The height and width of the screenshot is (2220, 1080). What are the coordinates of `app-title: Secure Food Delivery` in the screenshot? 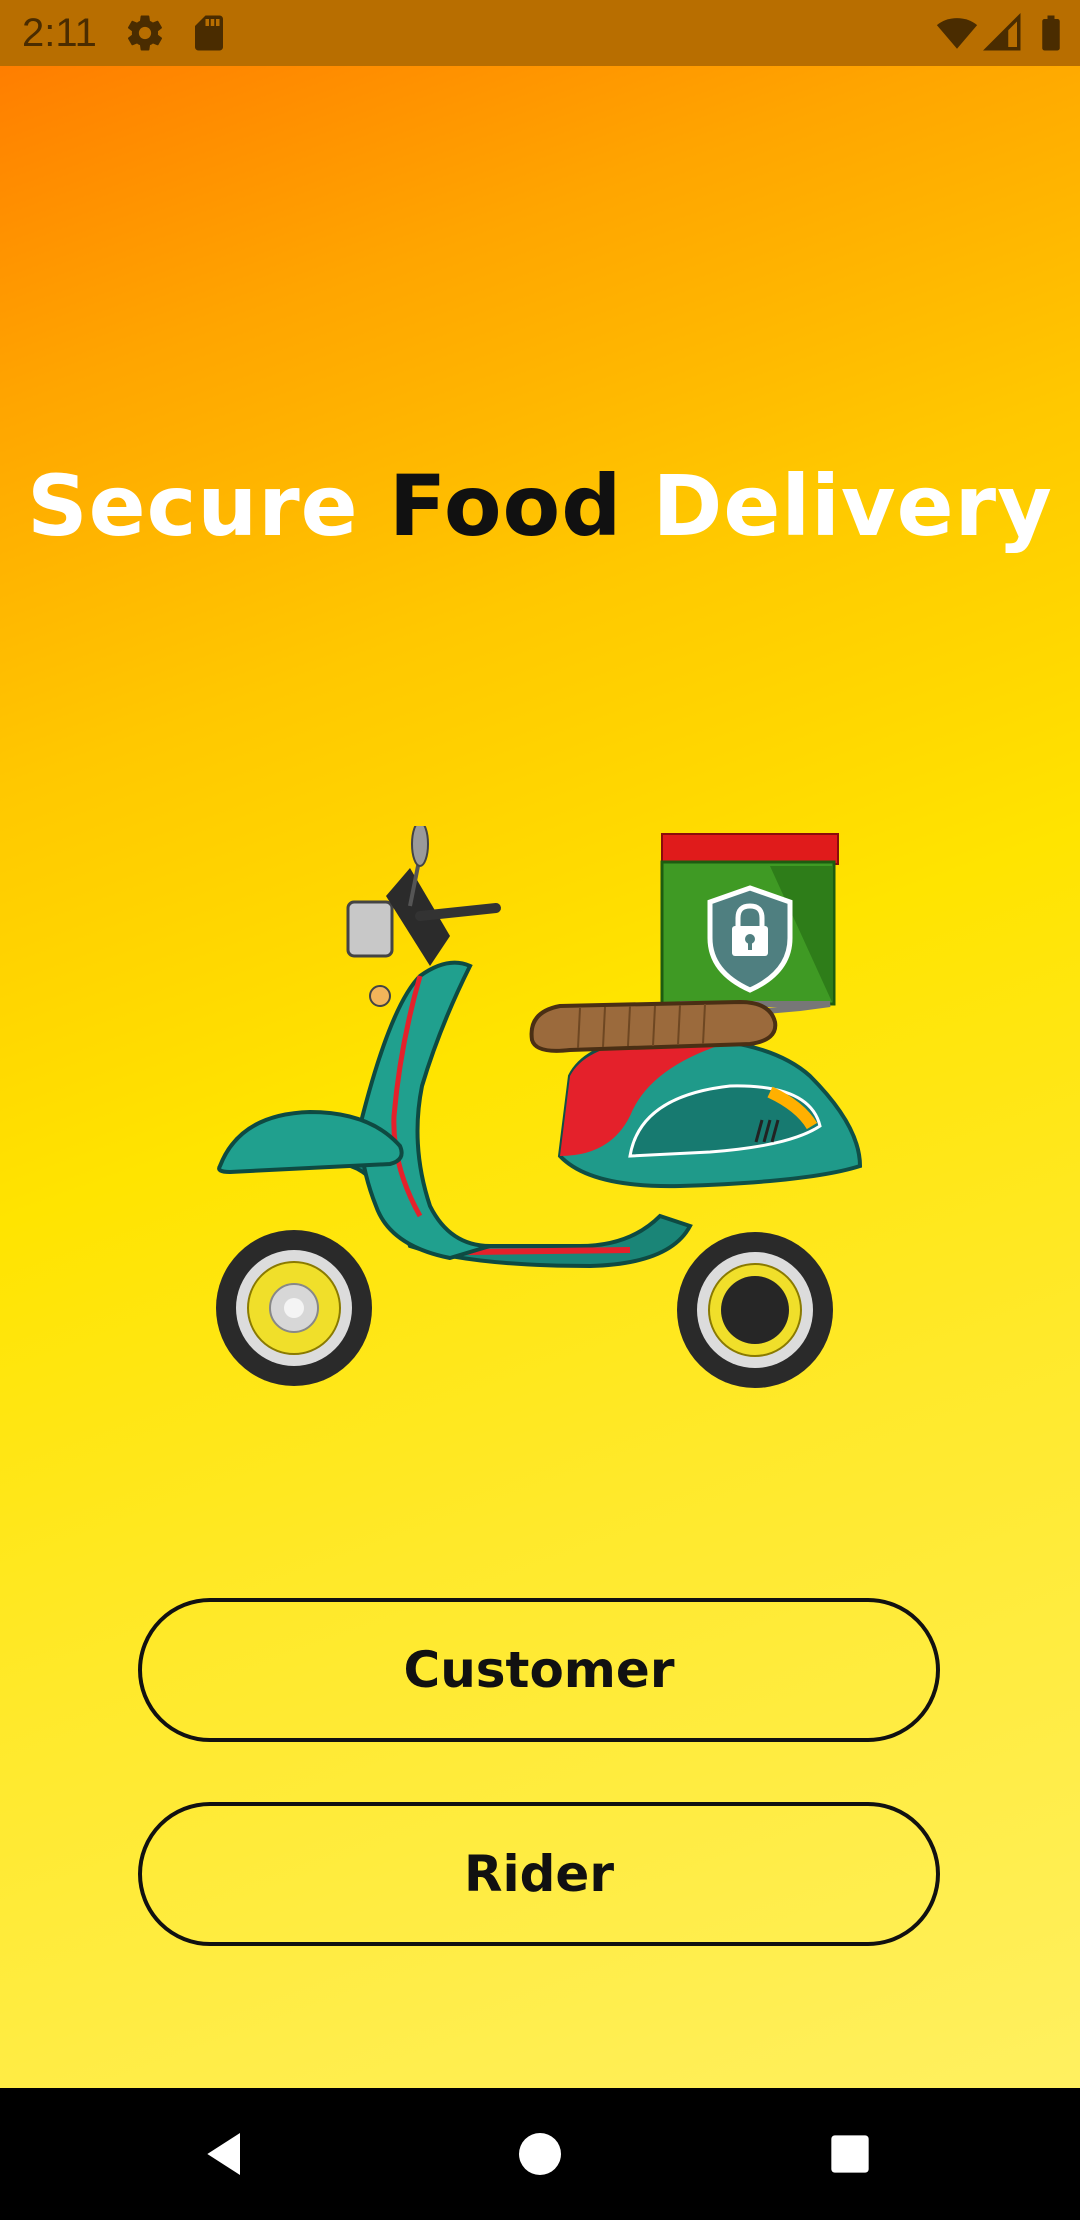 It's located at (540, 506).